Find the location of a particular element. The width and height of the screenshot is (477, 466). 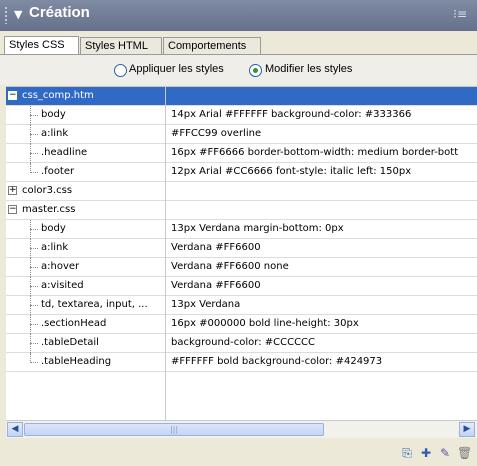

style-value: Verdana #FF6600 none is located at coordinates (230, 266).